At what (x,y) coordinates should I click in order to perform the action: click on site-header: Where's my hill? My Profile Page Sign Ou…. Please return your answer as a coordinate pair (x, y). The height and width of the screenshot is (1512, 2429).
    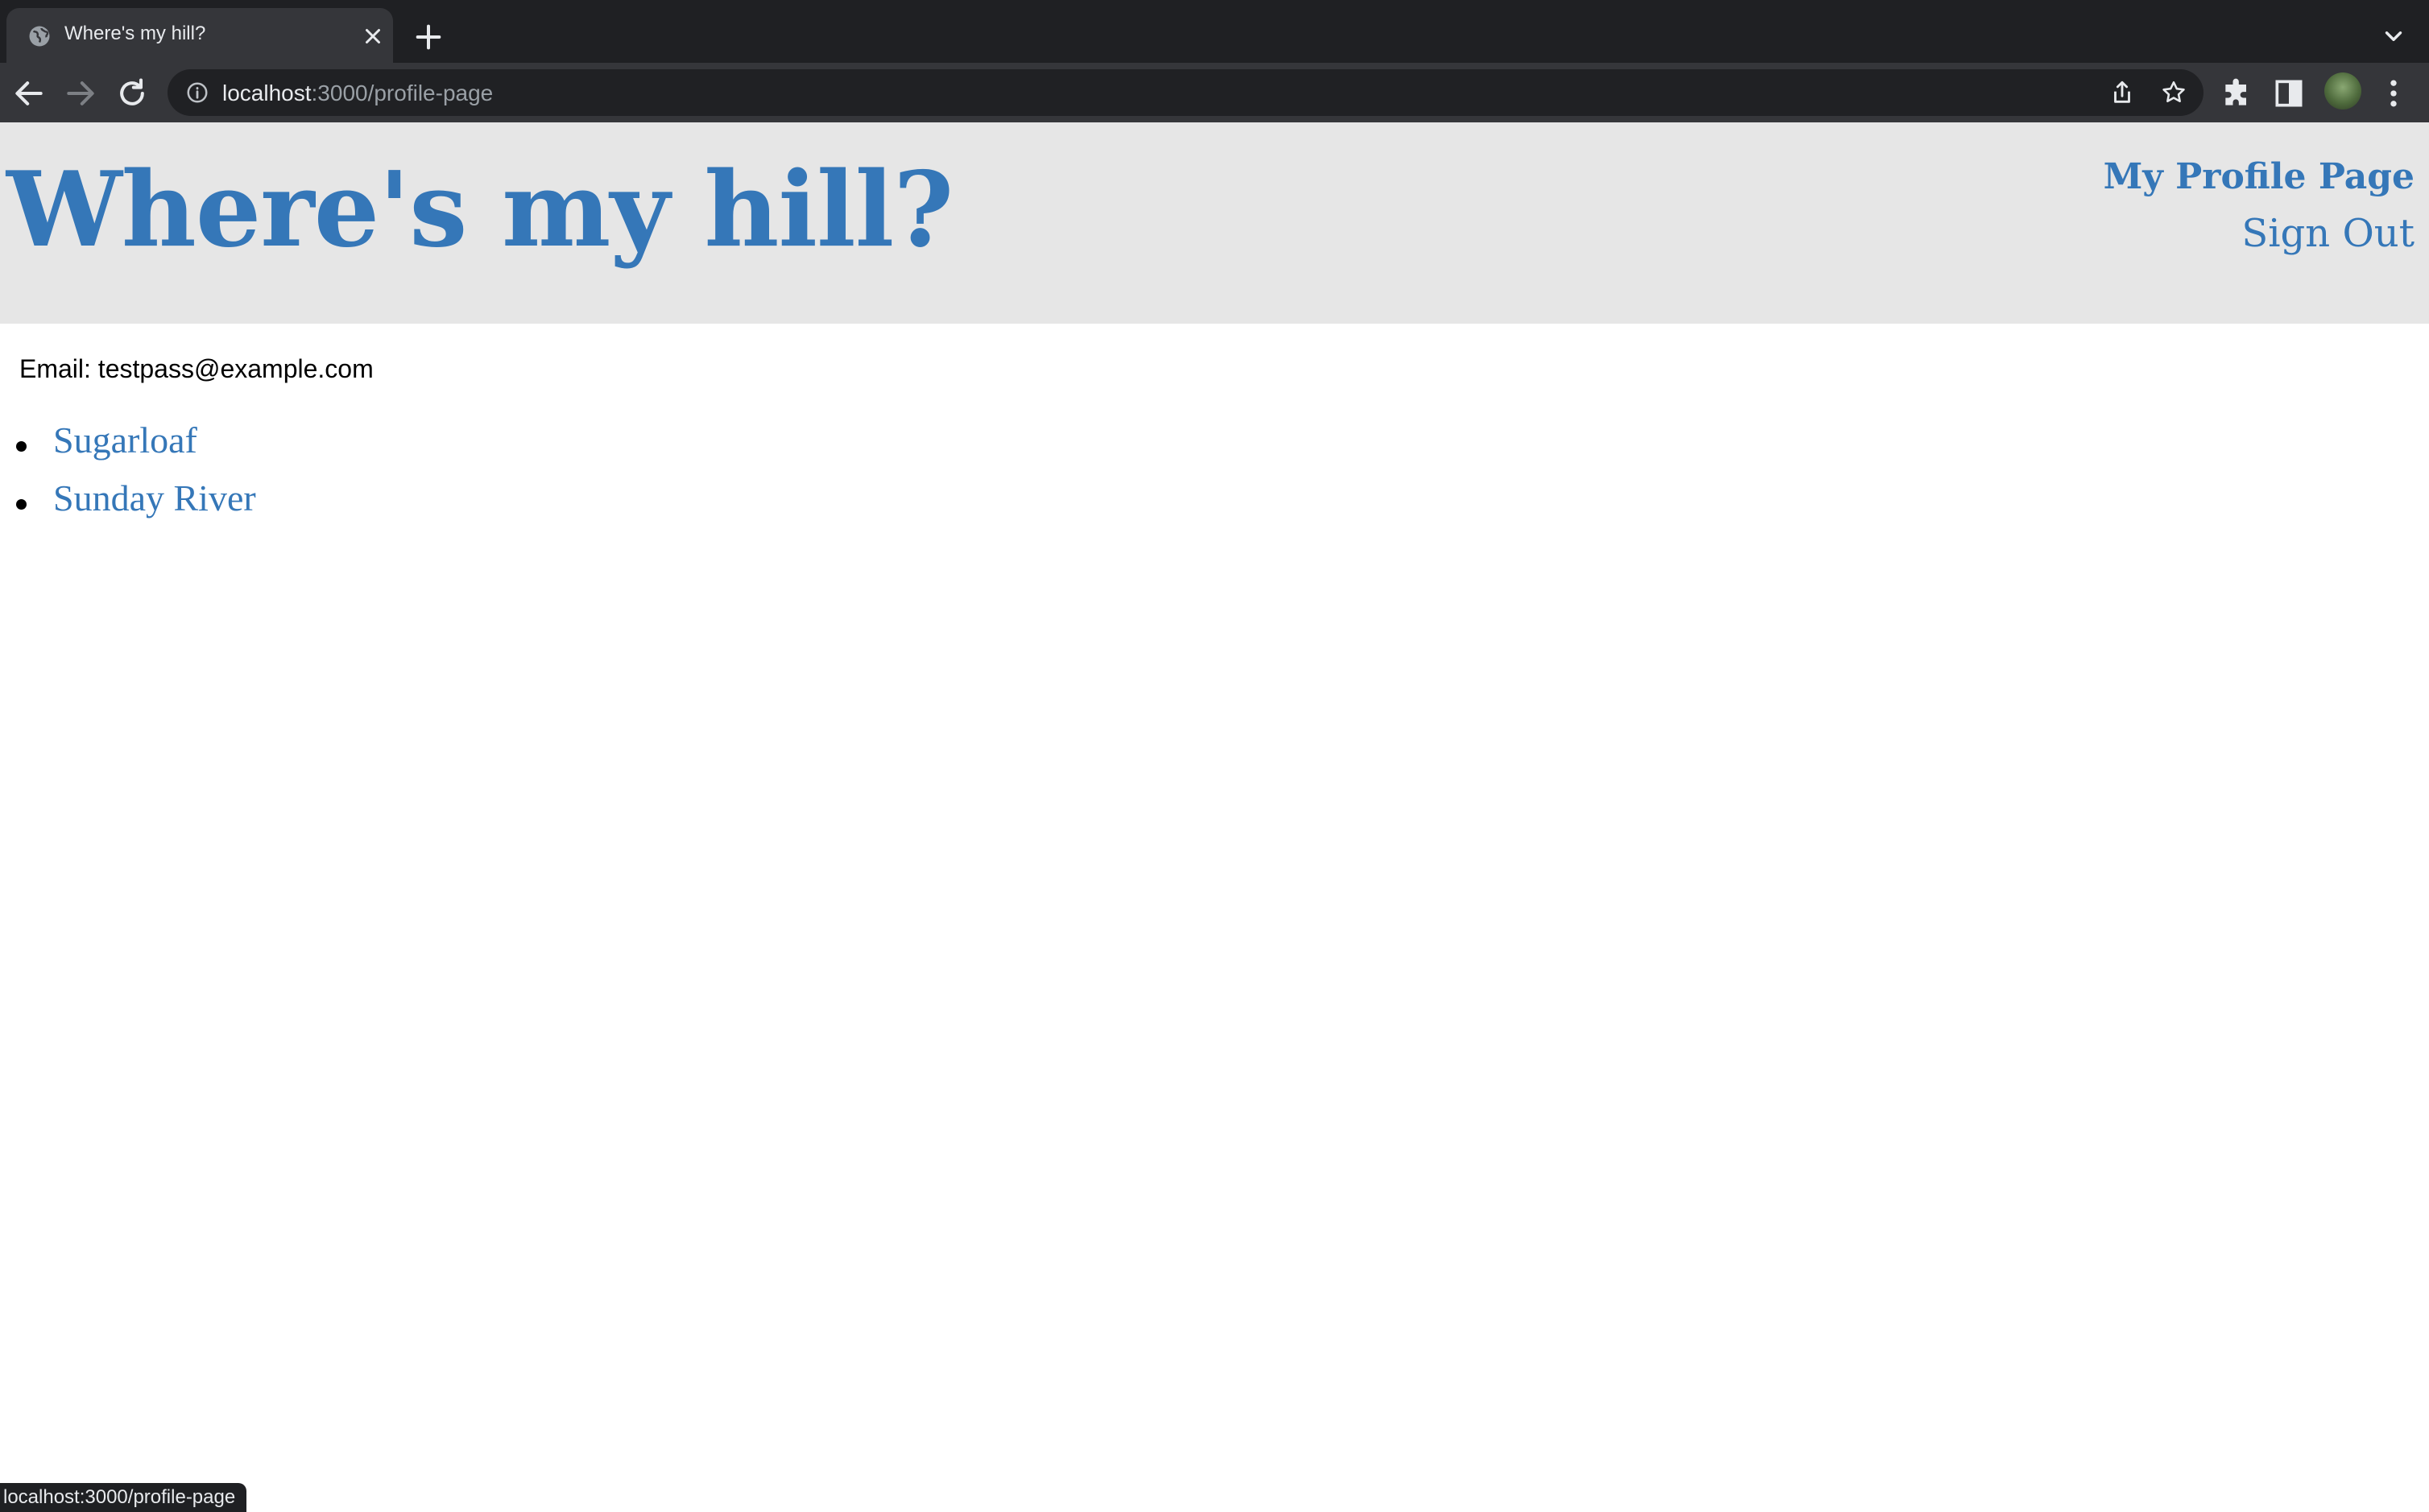
    Looking at the image, I should click on (1214, 223).